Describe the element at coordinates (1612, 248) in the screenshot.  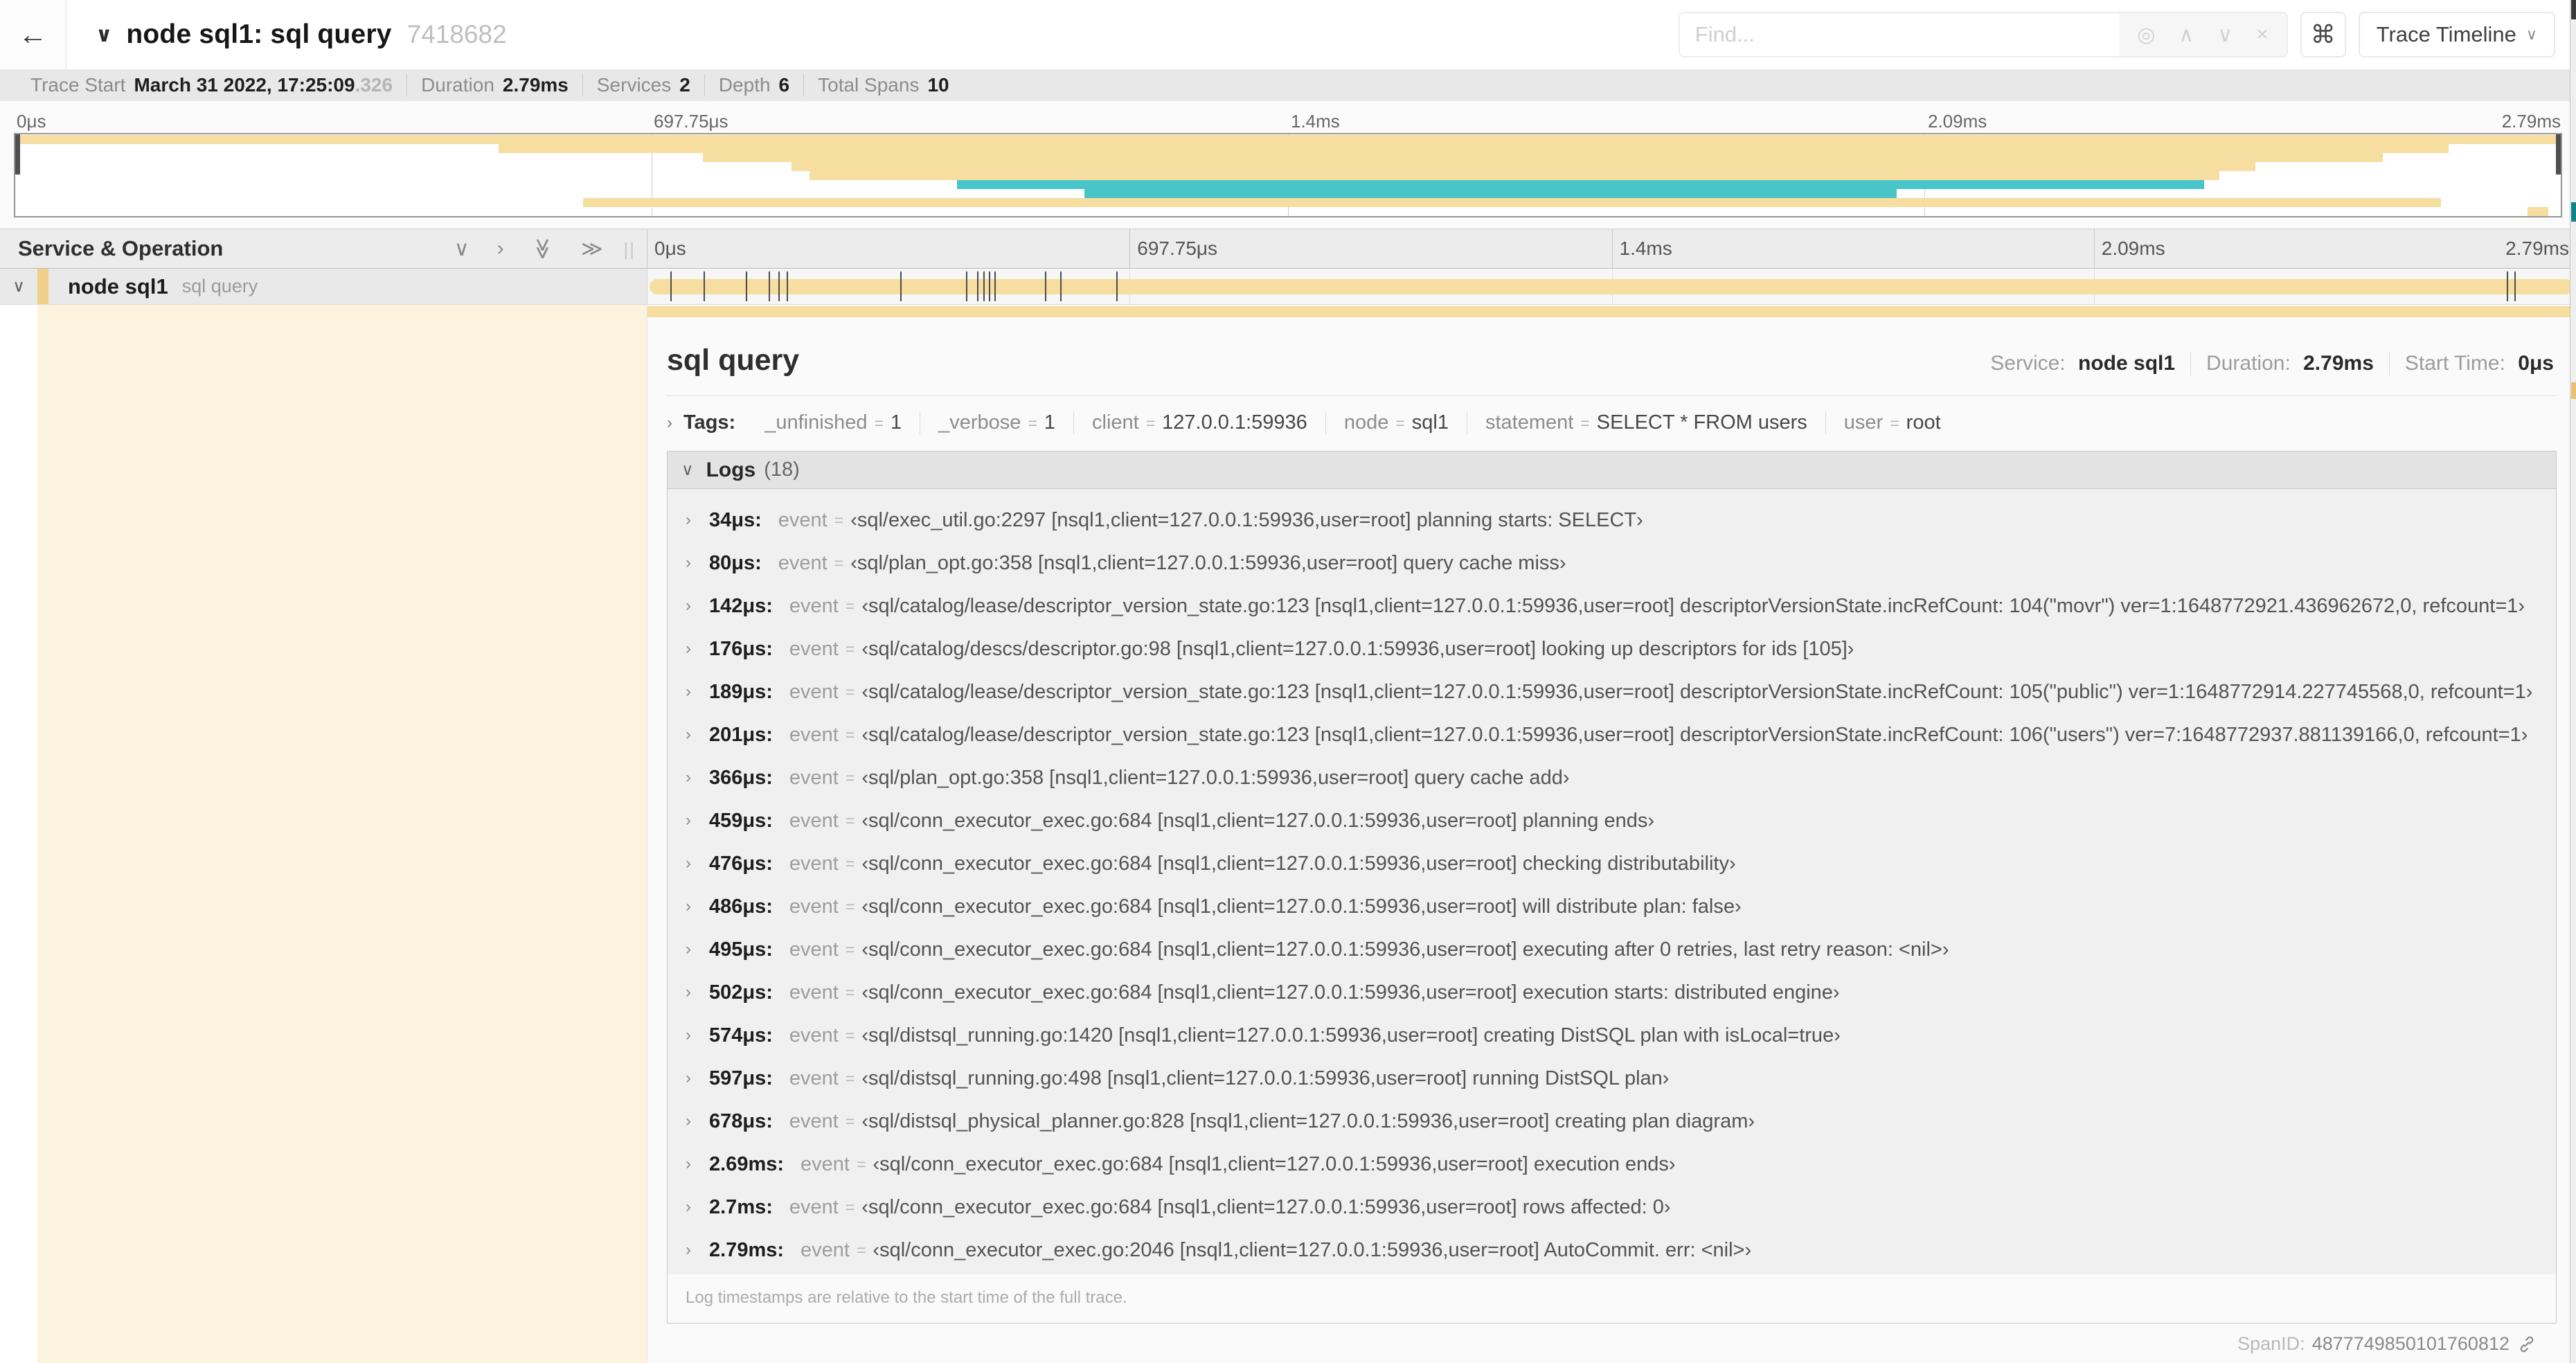
I see `timeline-ruler: 0μs 697.75μs 1.4ms 2.09ms 2.79ms` at that location.